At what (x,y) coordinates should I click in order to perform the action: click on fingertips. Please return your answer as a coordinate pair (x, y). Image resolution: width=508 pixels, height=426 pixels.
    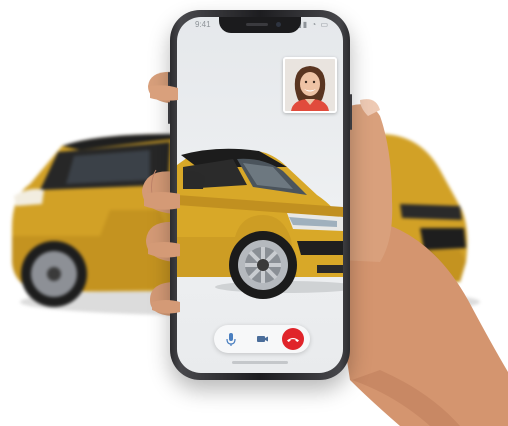
    Looking at the image, I should click on (162, 199).